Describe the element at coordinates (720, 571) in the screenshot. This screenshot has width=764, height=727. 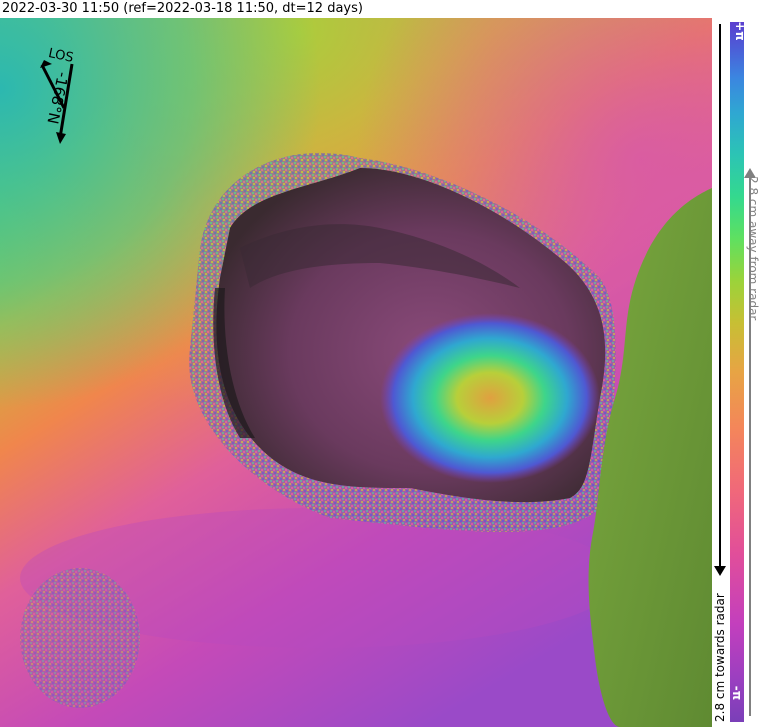
I see `toward-radar-arrowhead` at that location.